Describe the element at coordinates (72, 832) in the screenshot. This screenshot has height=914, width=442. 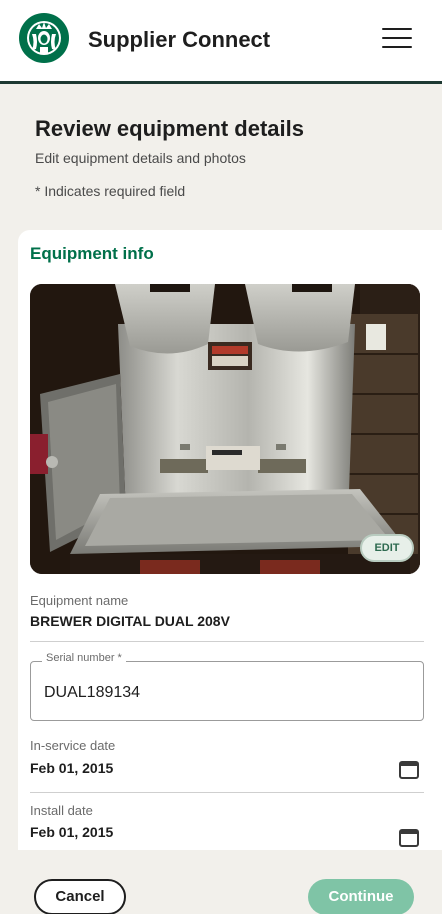
I see `install-date-value: Feb 01, 2015` at that location.